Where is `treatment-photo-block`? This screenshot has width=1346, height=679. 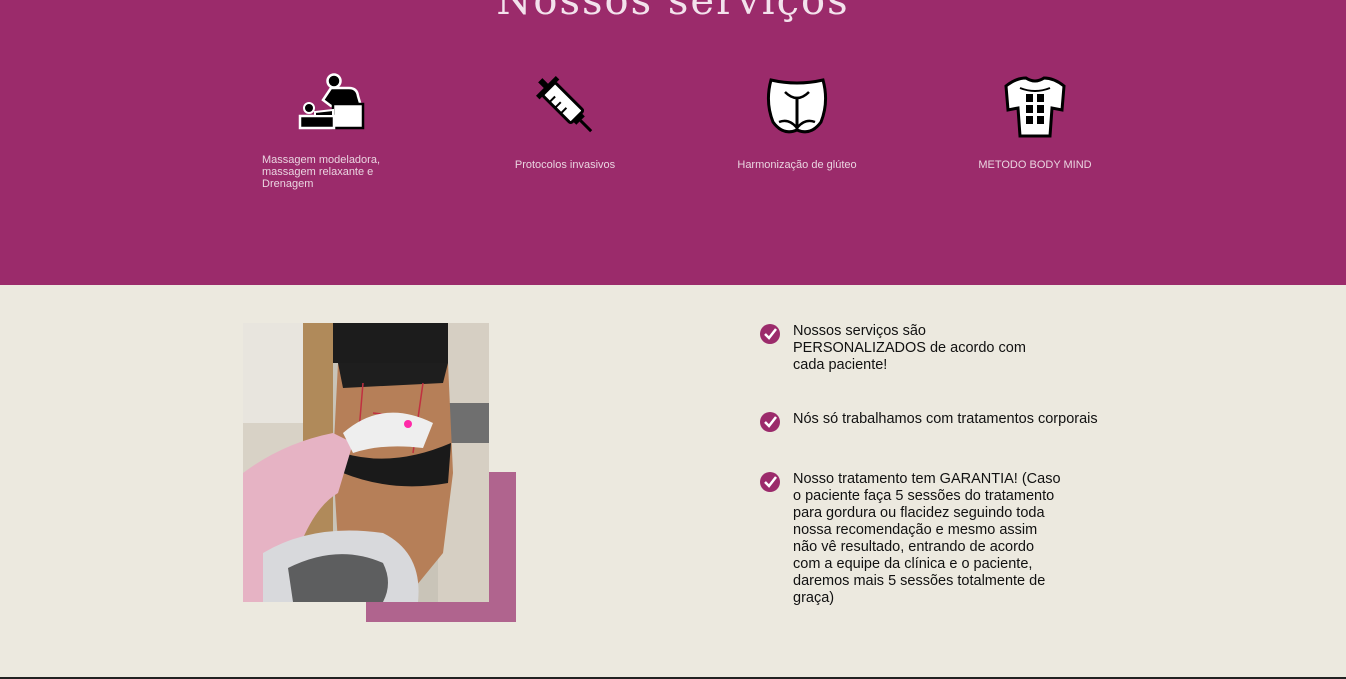
treatment-photo-block is located at coordinates (379, 472).